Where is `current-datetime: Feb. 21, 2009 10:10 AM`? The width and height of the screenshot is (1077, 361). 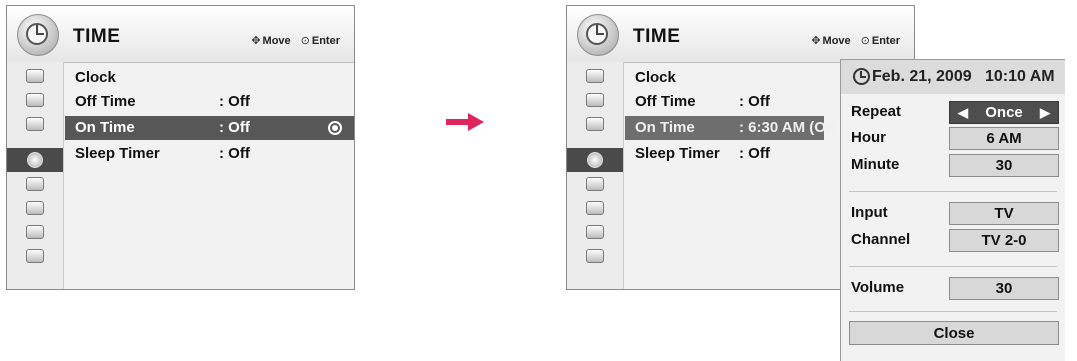 current-datetime: Feb. 21, 2009 10:10 AM is located at coordinates (953, 77).